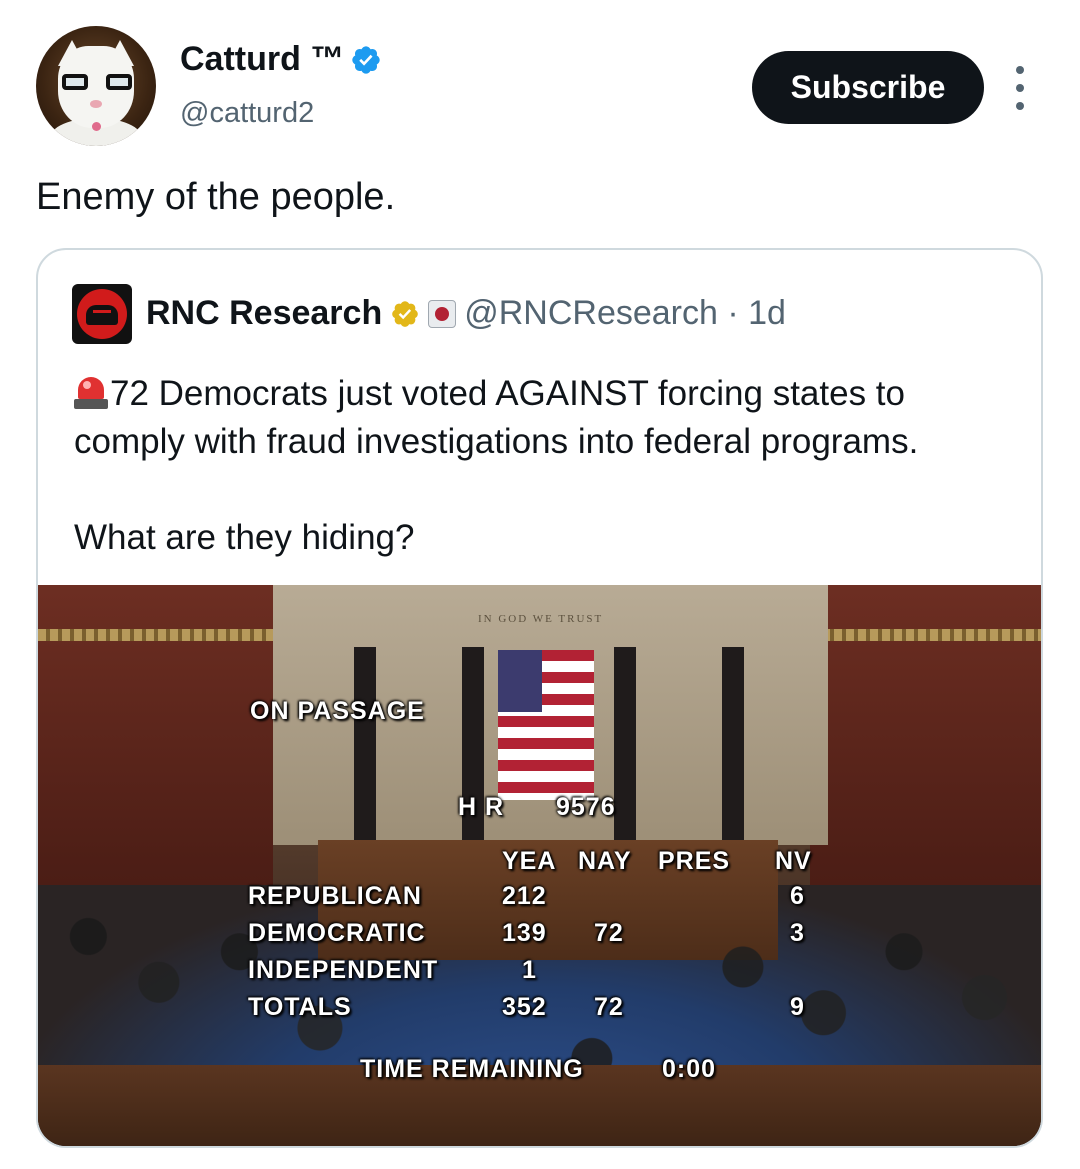  I want to click on col-yea: YEA, so click(529, 861).